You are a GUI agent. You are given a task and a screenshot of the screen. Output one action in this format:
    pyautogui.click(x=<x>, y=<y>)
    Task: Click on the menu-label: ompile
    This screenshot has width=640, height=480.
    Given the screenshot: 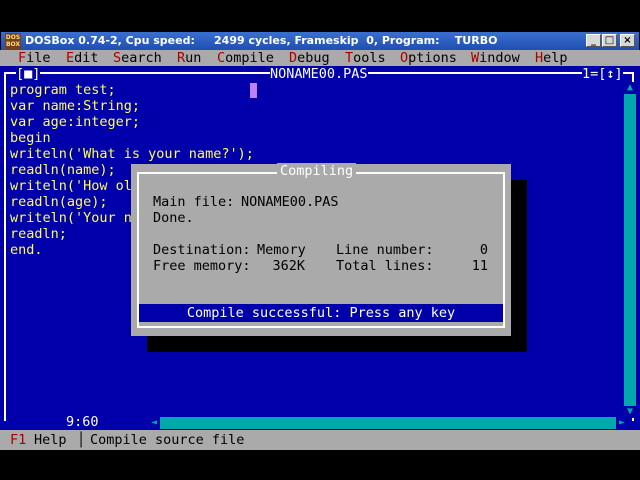 What is the action you would take?
    pyautogui.click(x=249, y=58)
    